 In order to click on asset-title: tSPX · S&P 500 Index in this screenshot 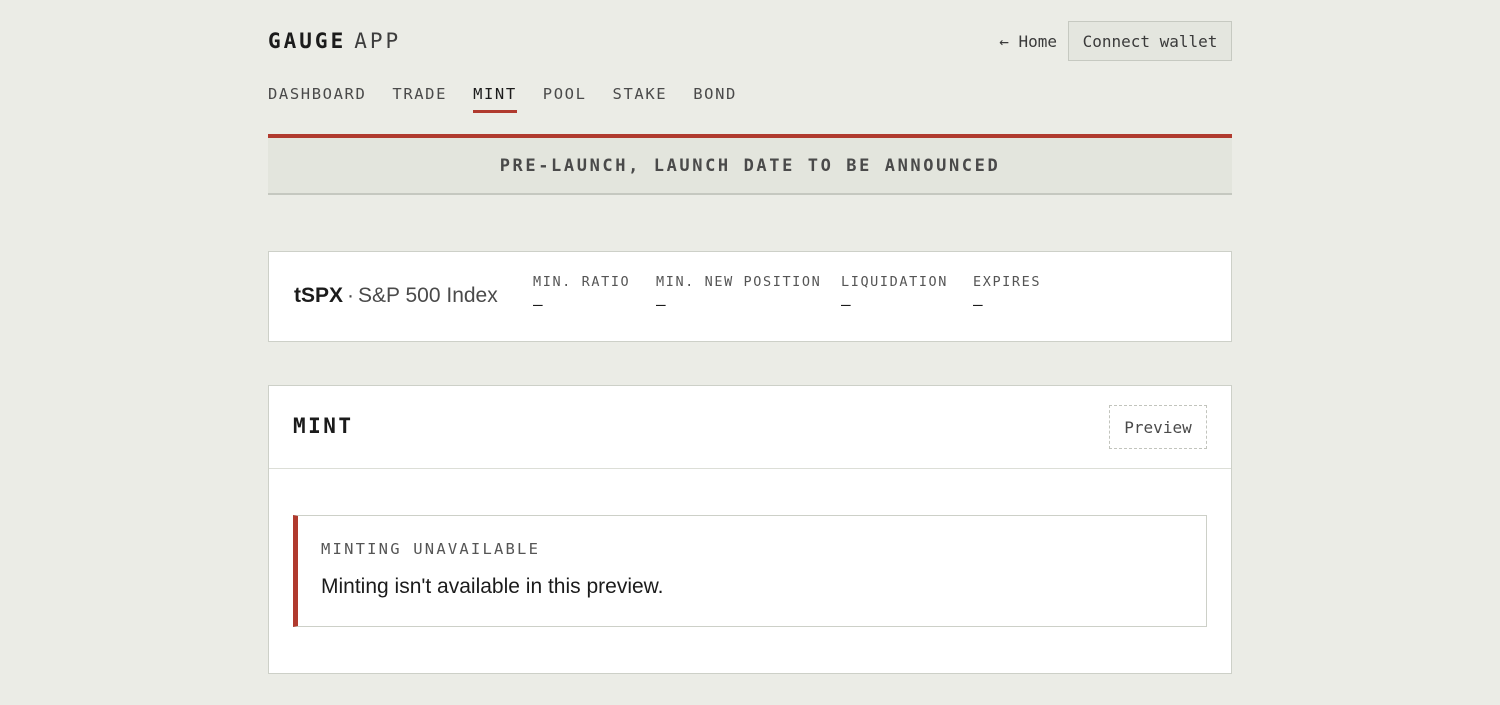, I will do `click(396, 296)`.